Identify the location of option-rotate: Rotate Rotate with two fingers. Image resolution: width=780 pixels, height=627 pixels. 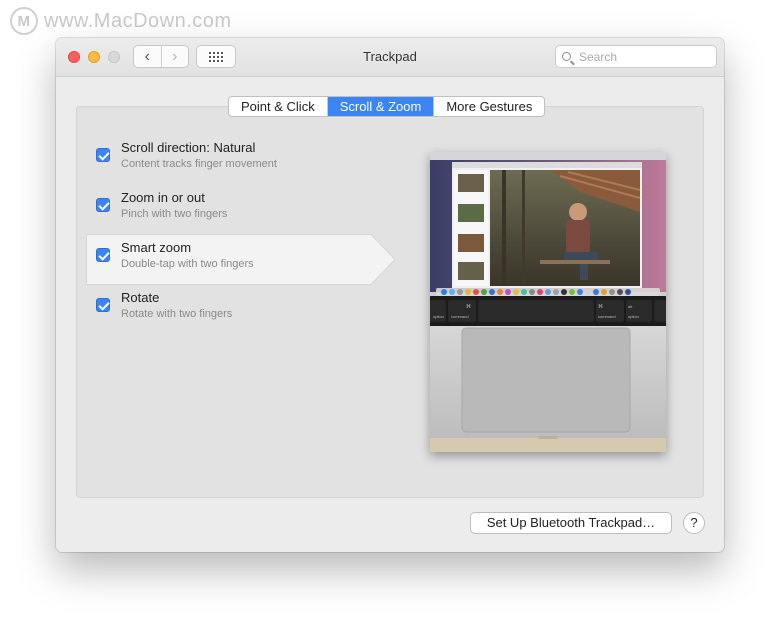
(226, 311).